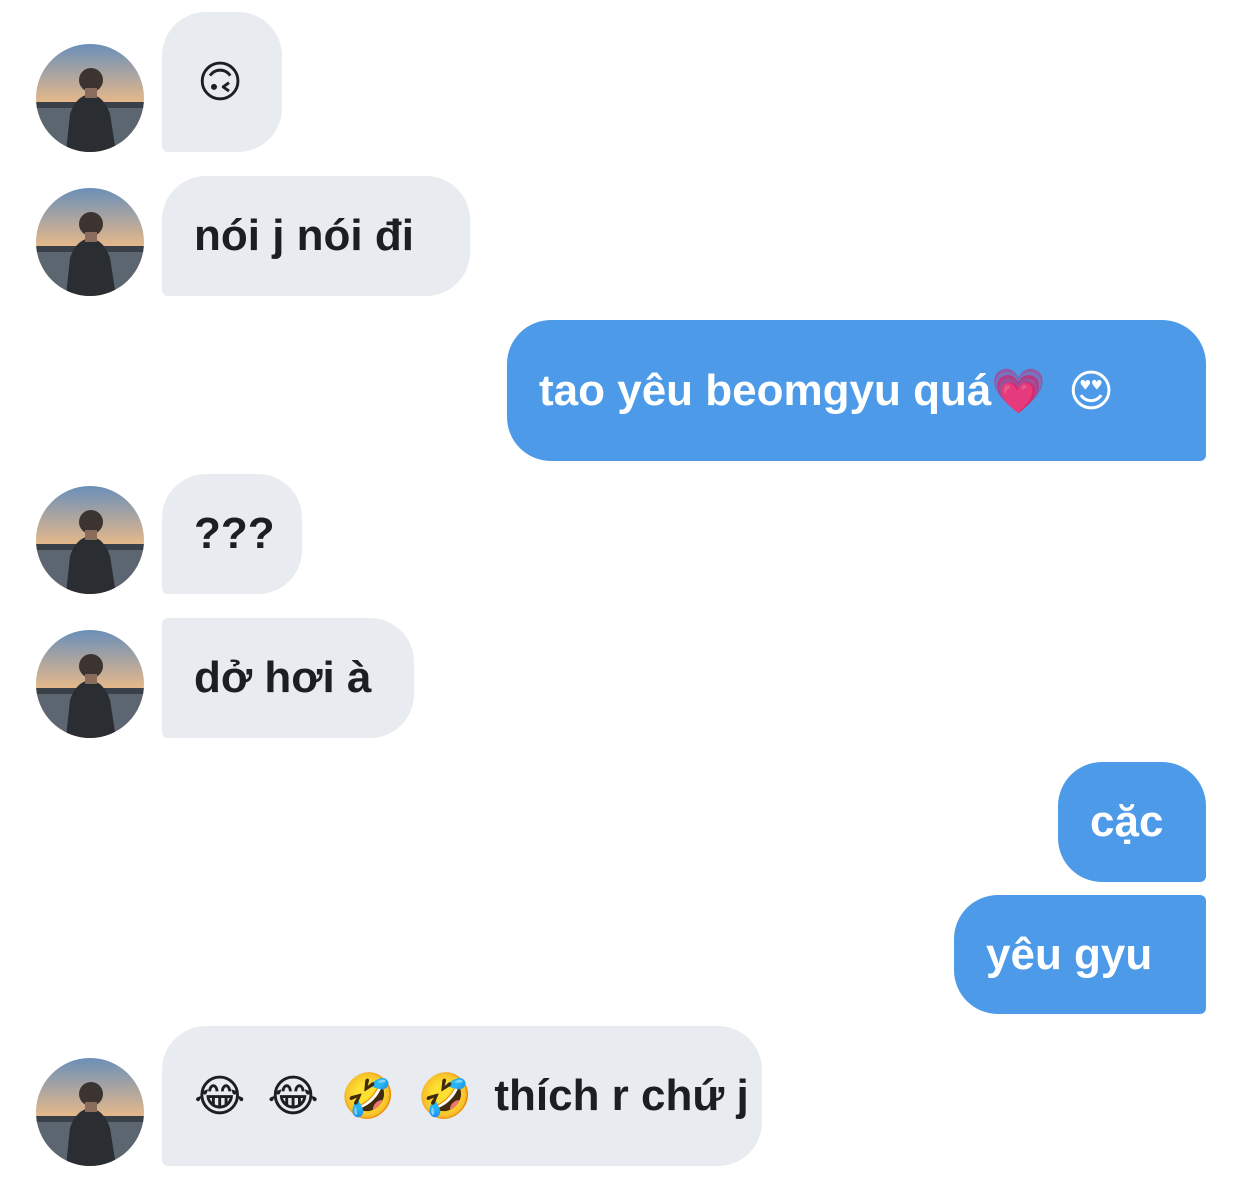 This screenshot has width=1242, height=1181. I want to click on received-message-bubble: ???, so click(232, 534).